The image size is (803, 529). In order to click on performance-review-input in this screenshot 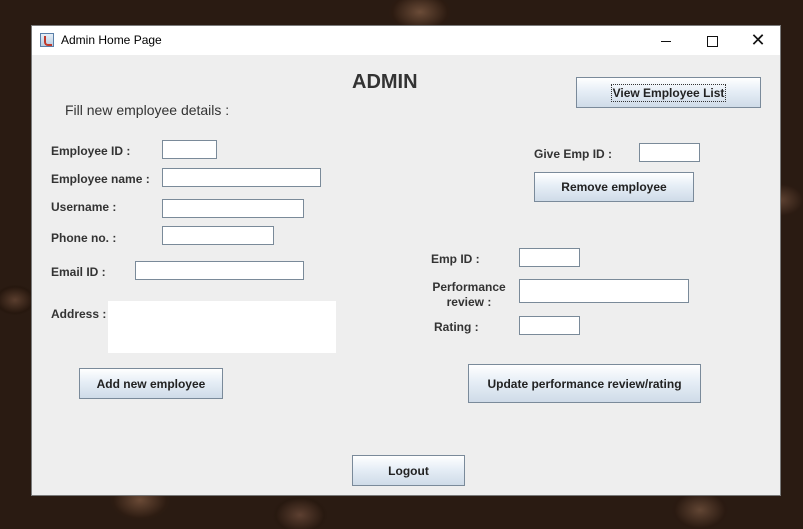, I will do `click(604, 291)`.